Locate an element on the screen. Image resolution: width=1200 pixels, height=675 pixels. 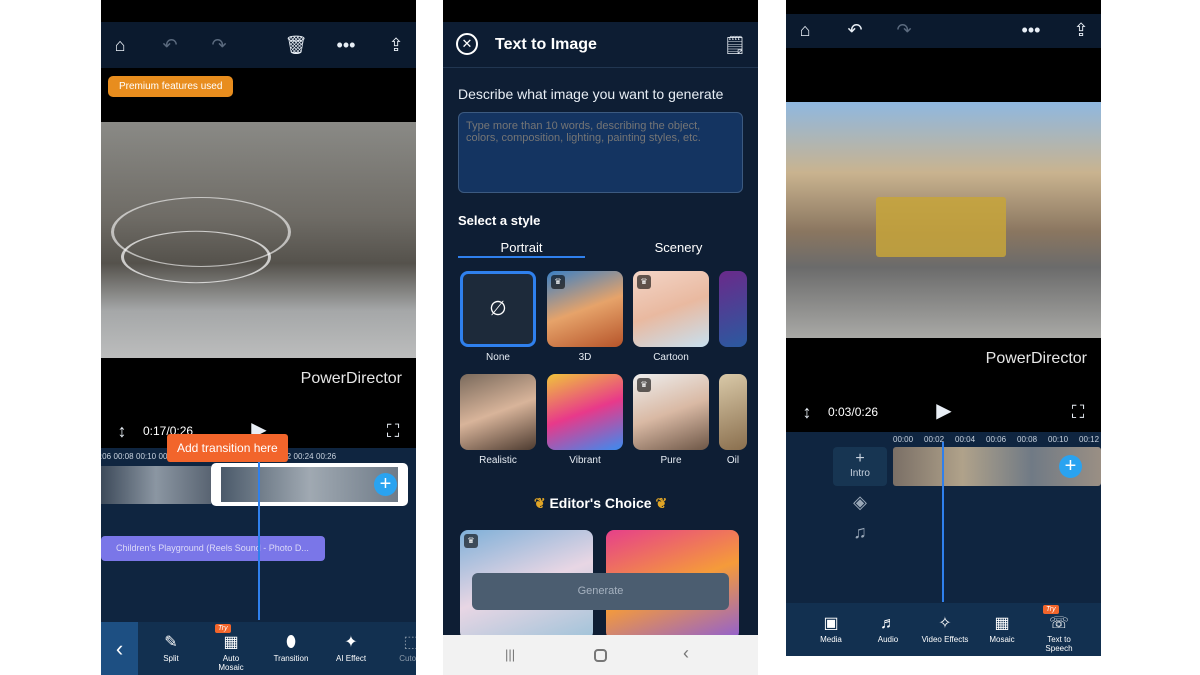
style-heading: Select a style is located at coordinates (499, 220).